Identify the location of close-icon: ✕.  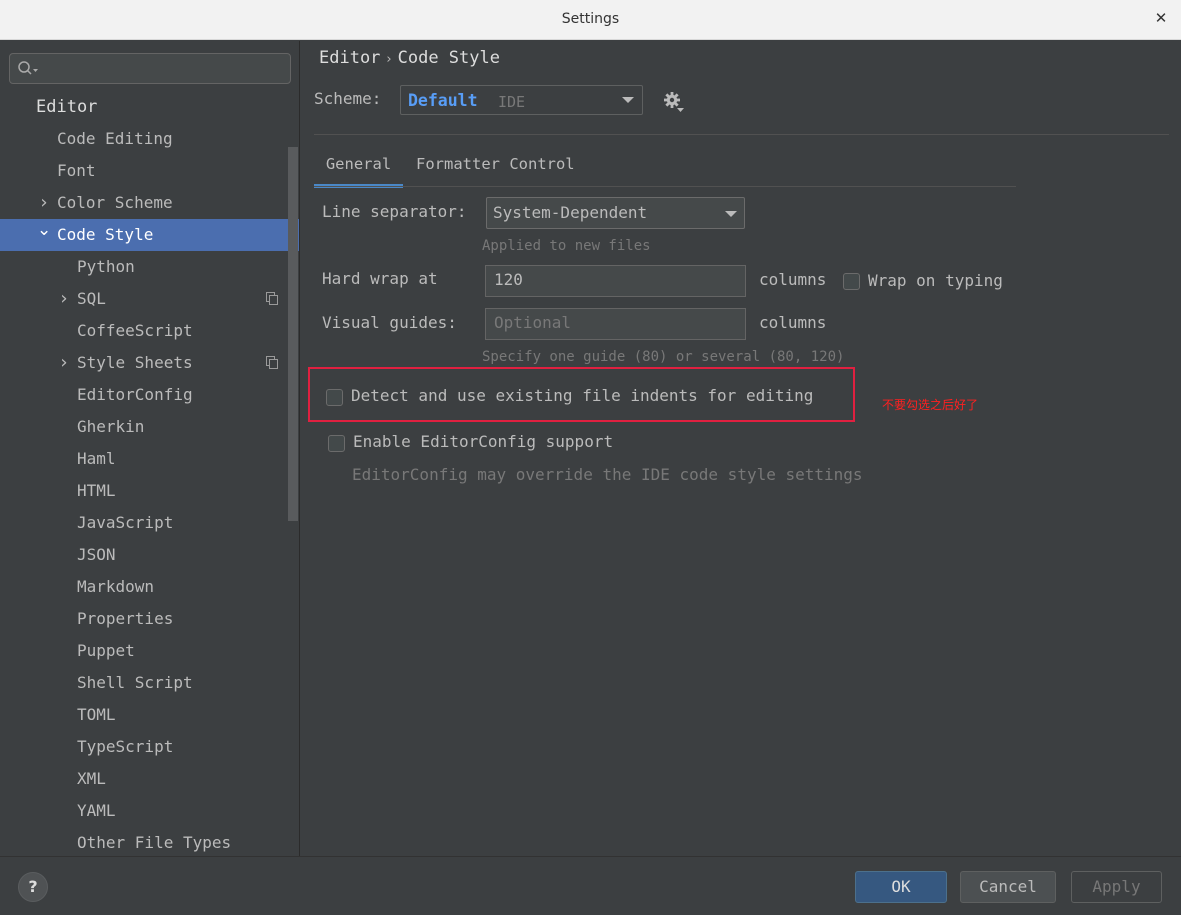
(1161, 19).